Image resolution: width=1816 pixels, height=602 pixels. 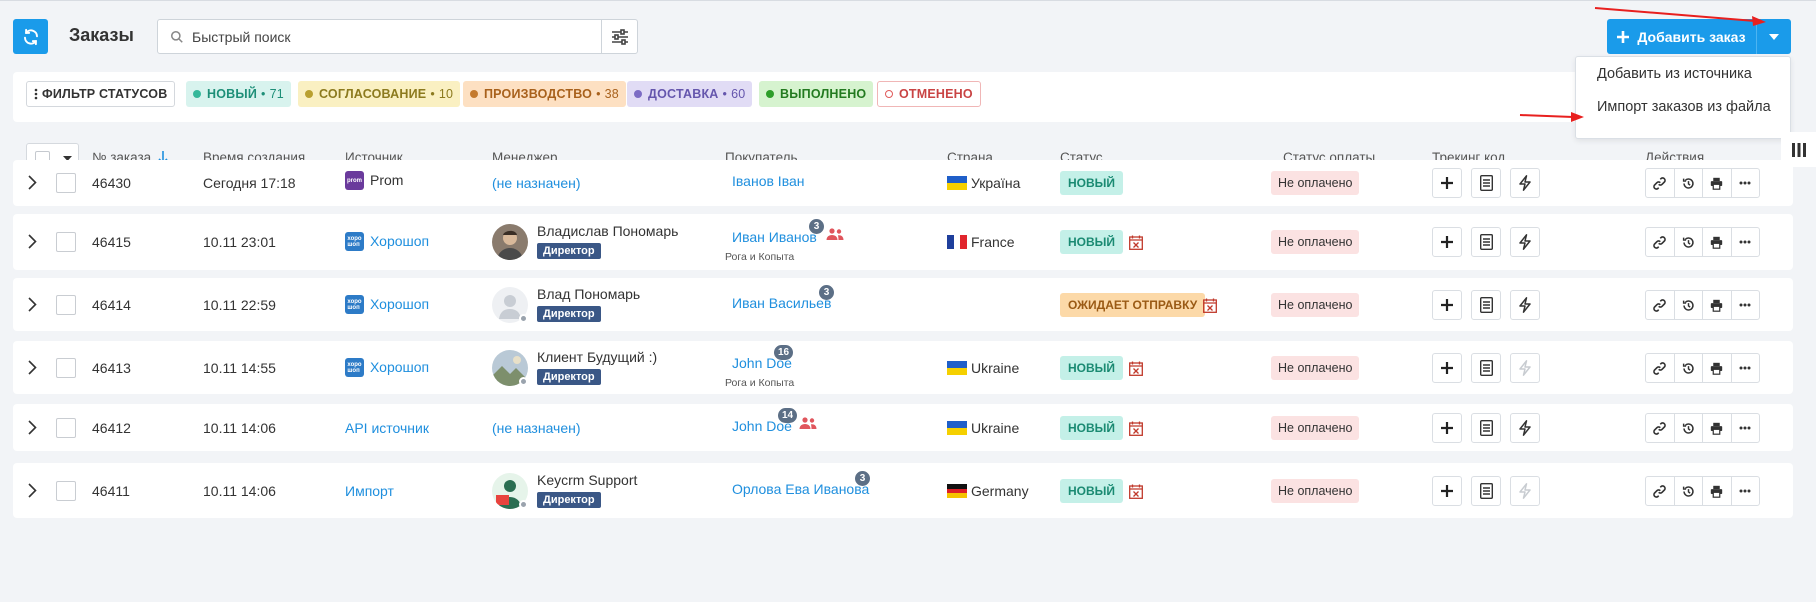 What do you see at coordinates (800, 489) in the screenshot?
I see `buyer-name: Орлова Ева Иванова` at bounding box center [800, 489].